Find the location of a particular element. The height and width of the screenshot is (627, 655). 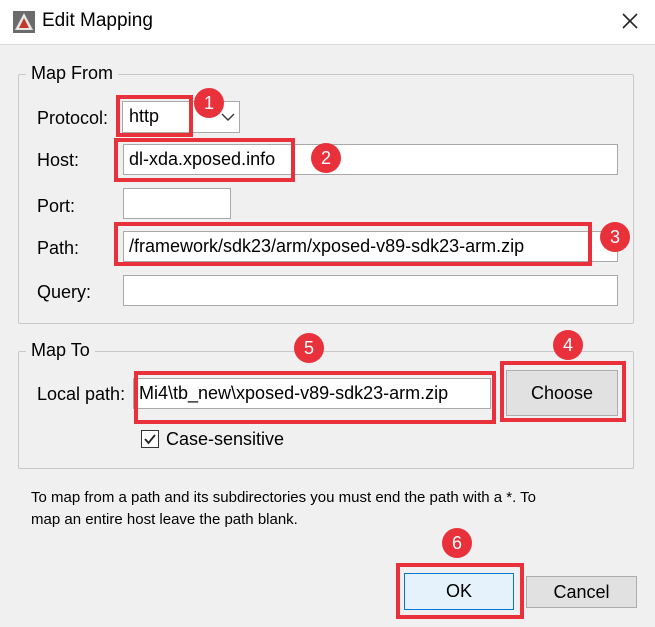

callout-number-2: 2 is located at coordinates (326, 158).